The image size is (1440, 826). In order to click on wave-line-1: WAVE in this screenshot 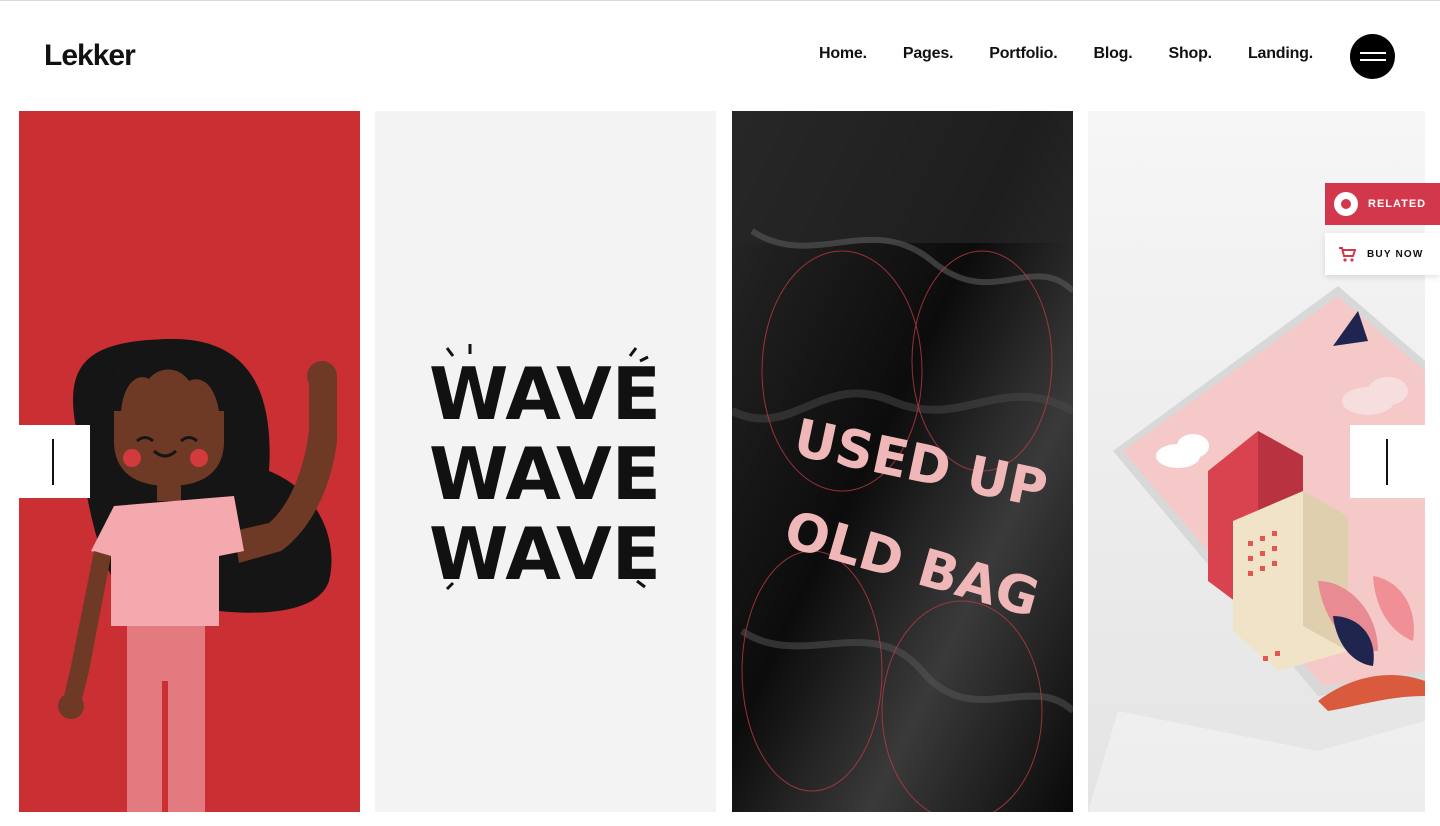, I will do `click(545, 394)`.